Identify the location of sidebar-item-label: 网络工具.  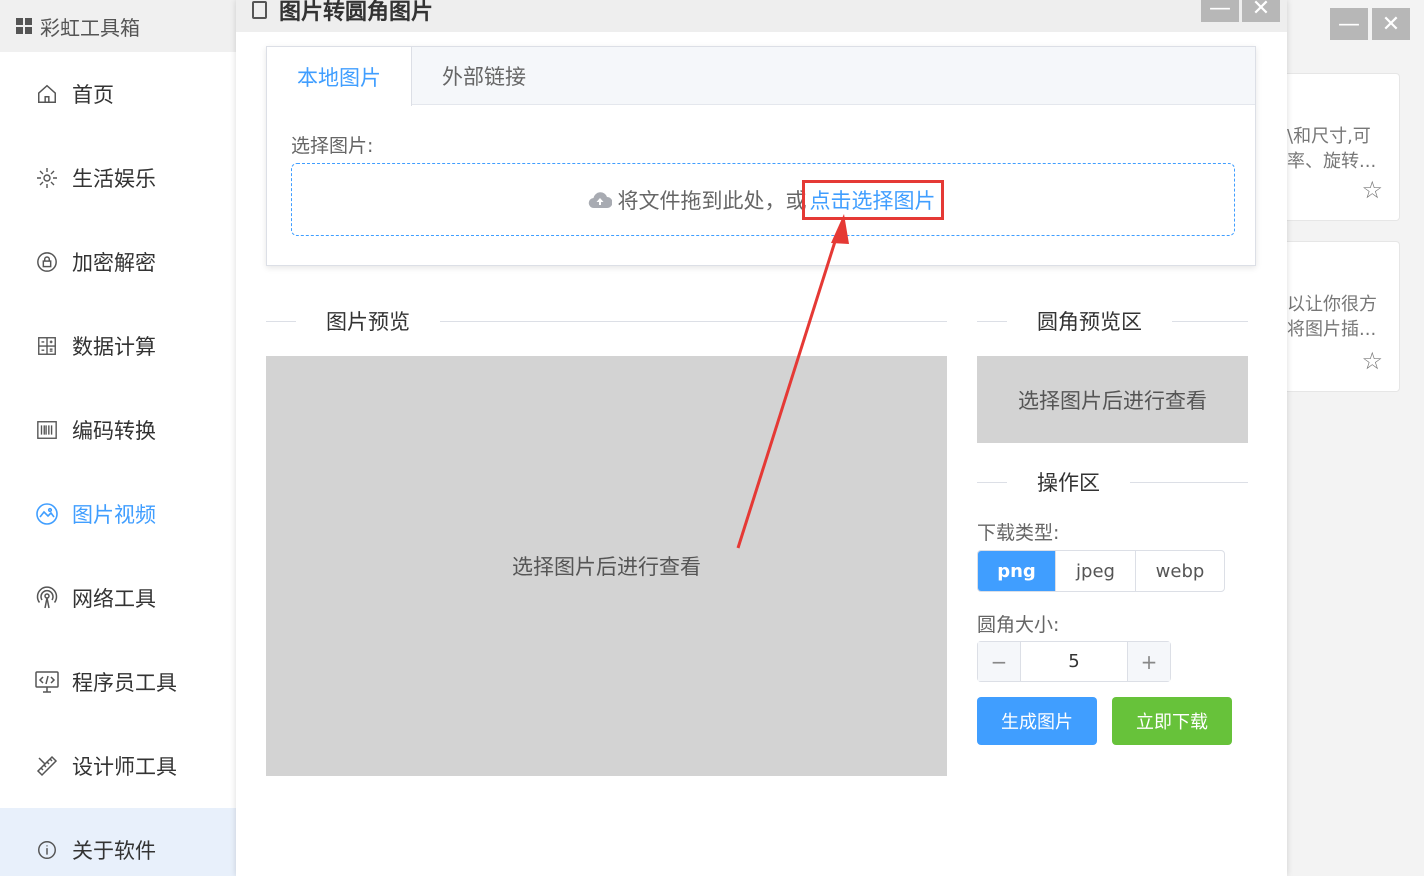
(114, 599).